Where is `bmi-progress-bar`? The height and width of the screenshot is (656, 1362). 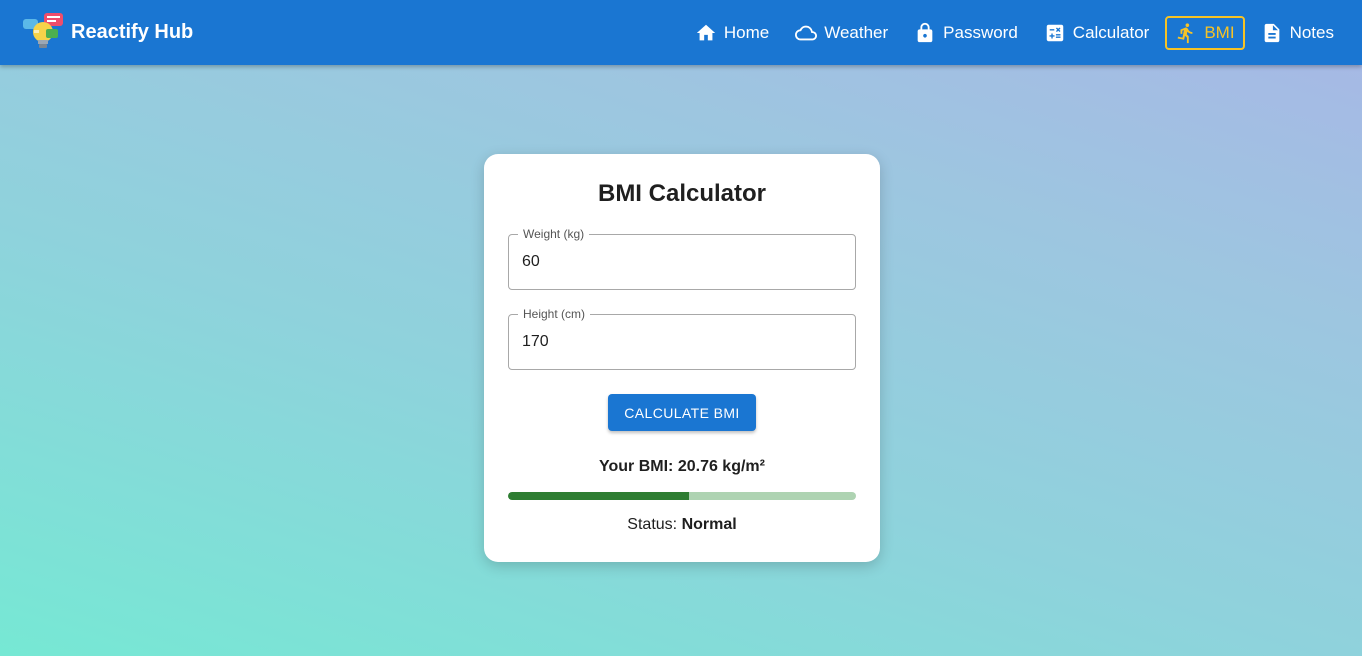 bmi-progress-bar is located at coordinates (682, 496).